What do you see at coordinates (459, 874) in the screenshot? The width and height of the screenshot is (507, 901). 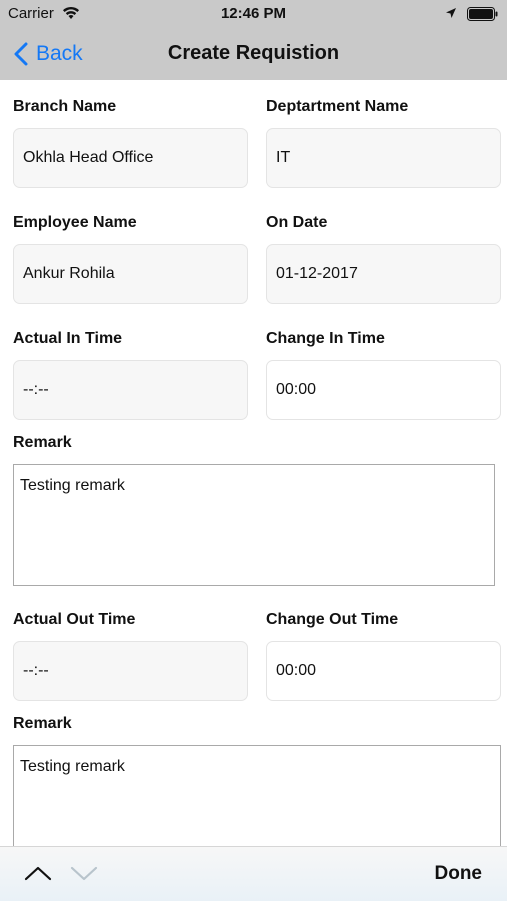 I see `done-button: Done` at bounding box center [459, 874].